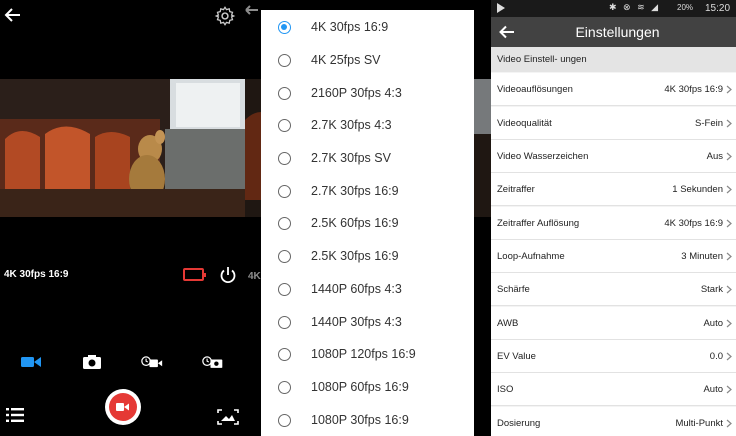  What do you see at coordinates (718, 8) in the screenshot?
I see `clock: 15:20` at bounding box center [718, 8].